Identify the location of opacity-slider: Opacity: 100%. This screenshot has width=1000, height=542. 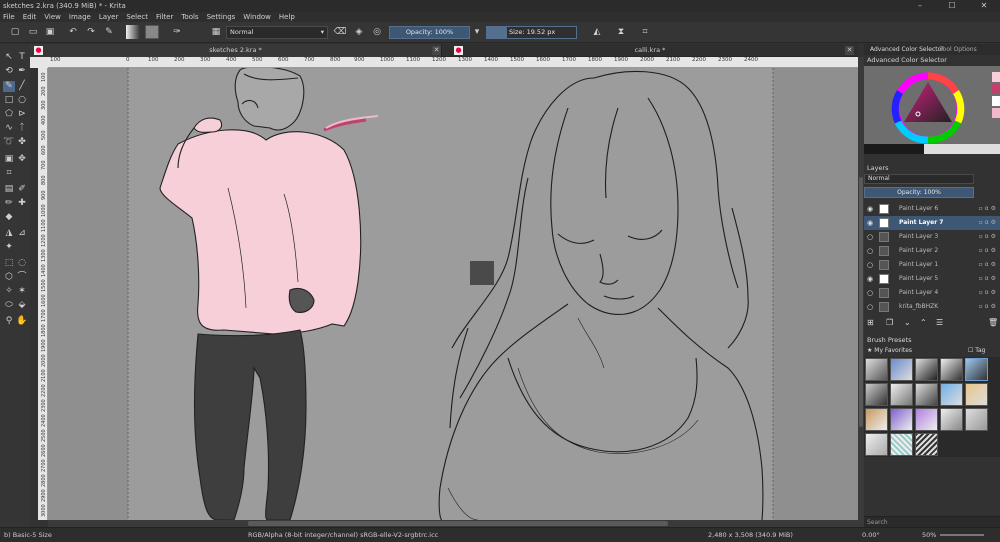
(429, 32).